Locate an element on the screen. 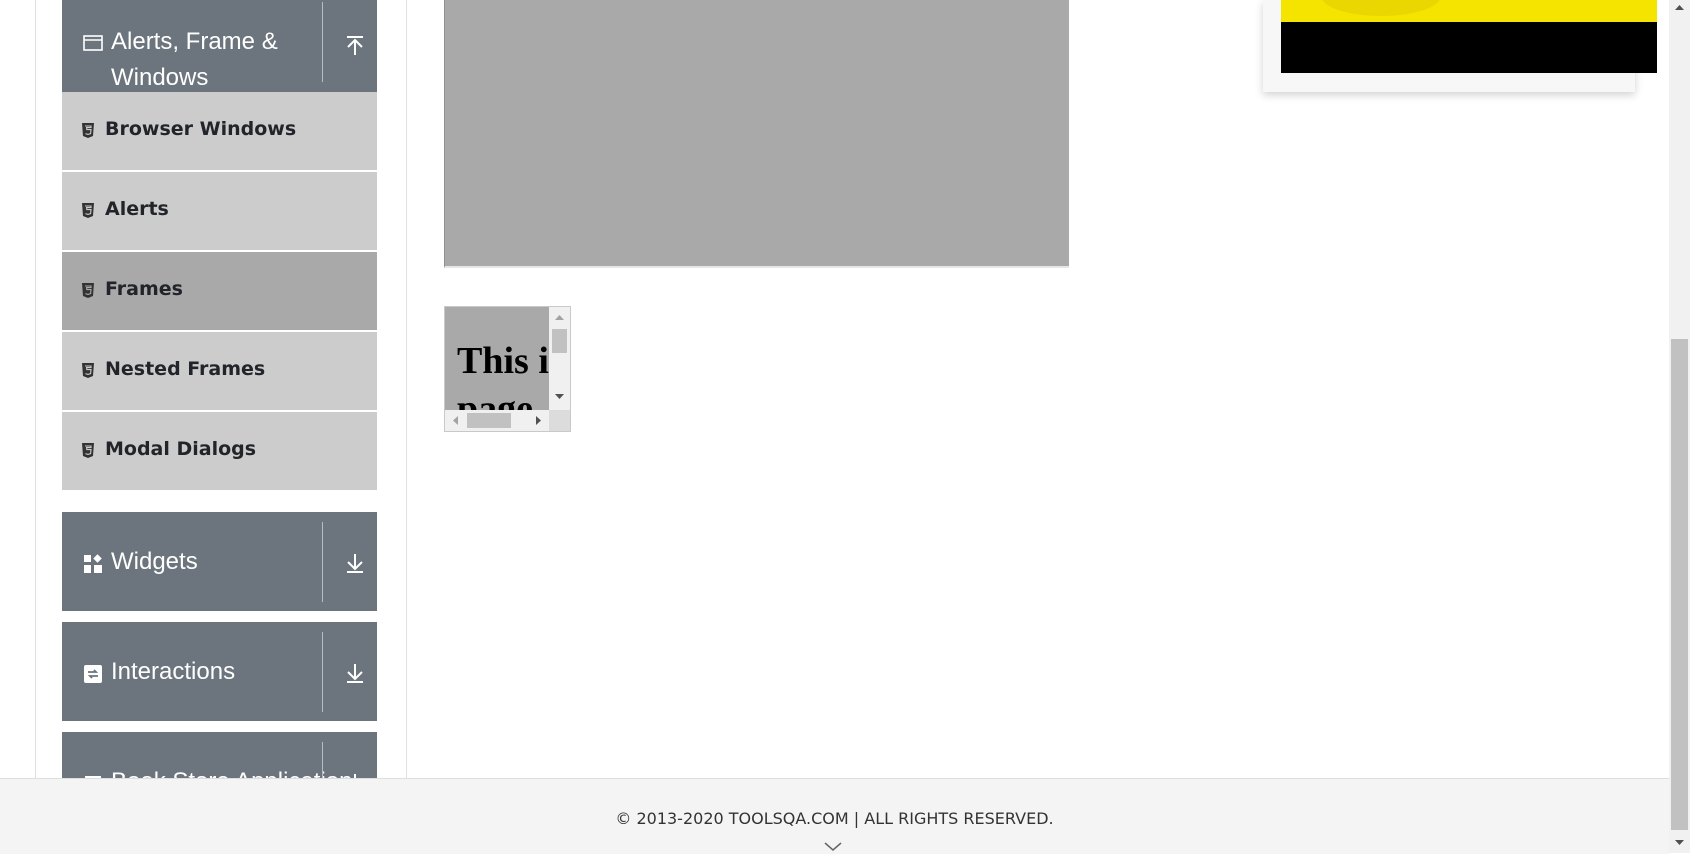 The image size is (1690, 857). sidebar-item-label: Browser Windows is located at coordinates (201, 129).